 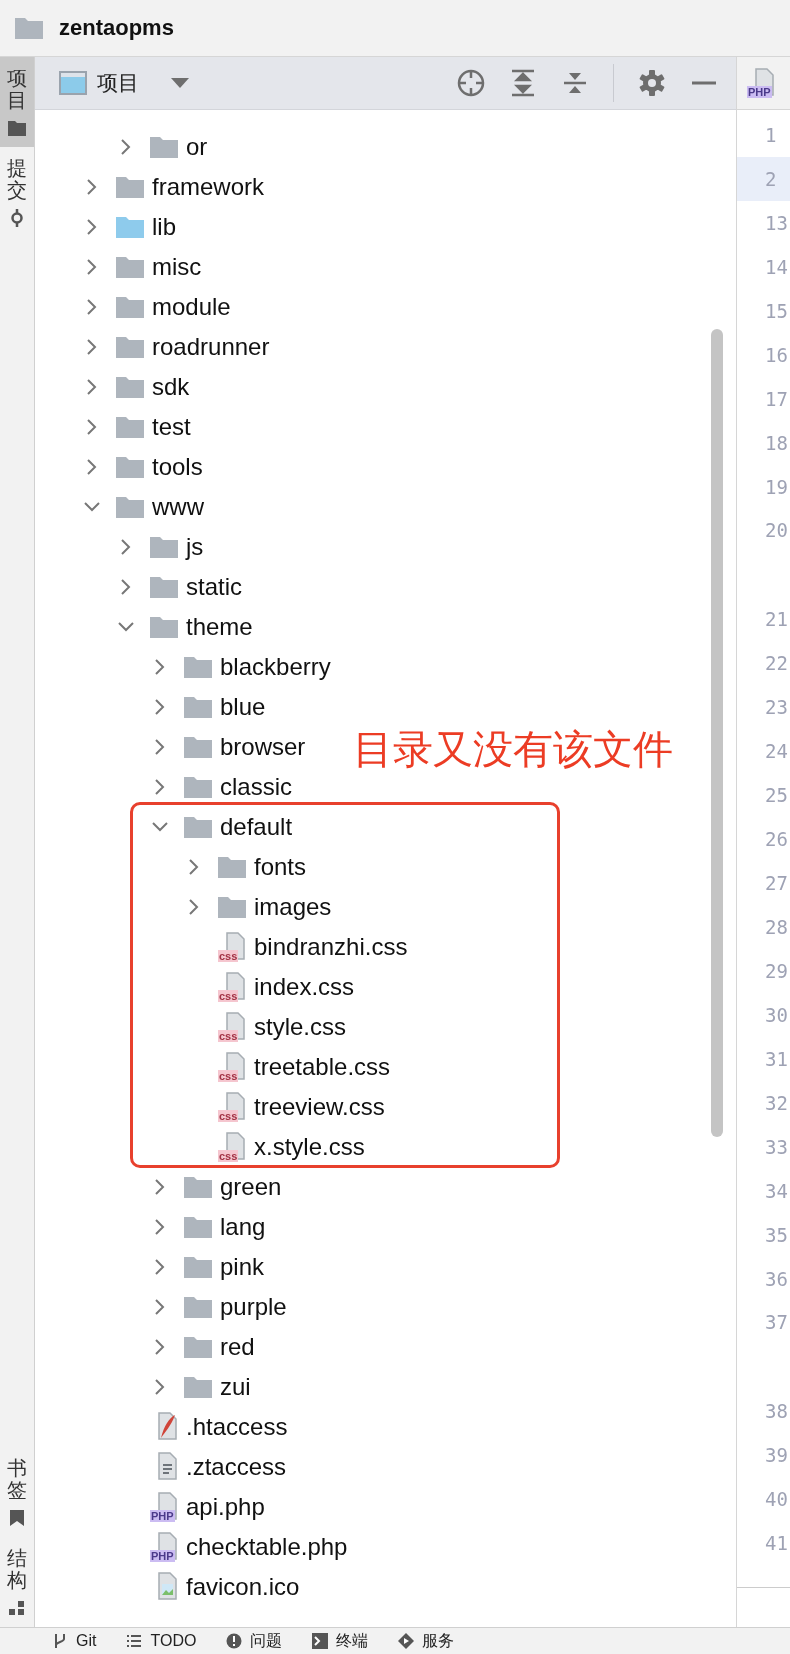 What do you see at coordinates (17, 1582) in the screenshot?
I see `side-tab: 结构` at bounding box center [17, 1582].